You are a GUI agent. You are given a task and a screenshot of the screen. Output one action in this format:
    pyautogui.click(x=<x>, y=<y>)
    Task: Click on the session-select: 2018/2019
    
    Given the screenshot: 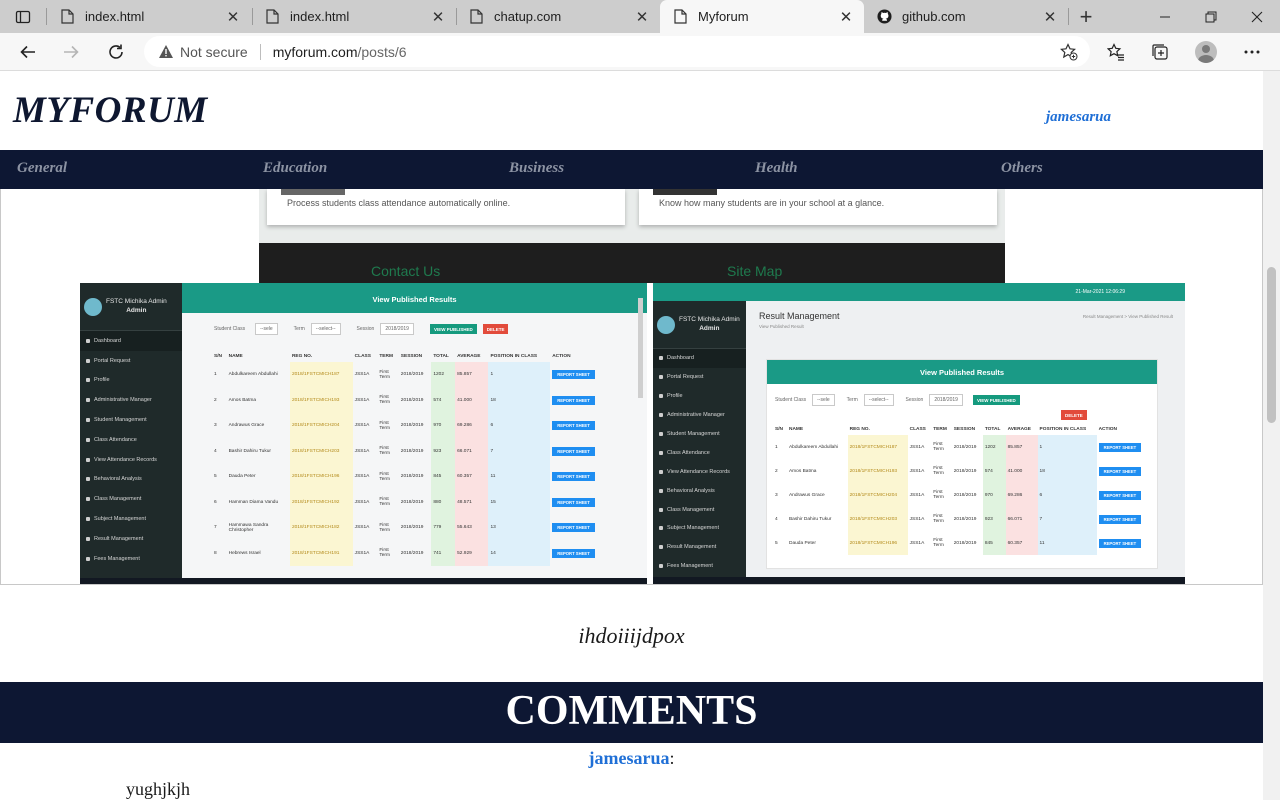 What is the action you would take?
    pyautogui.click(x=397, y=329)
    